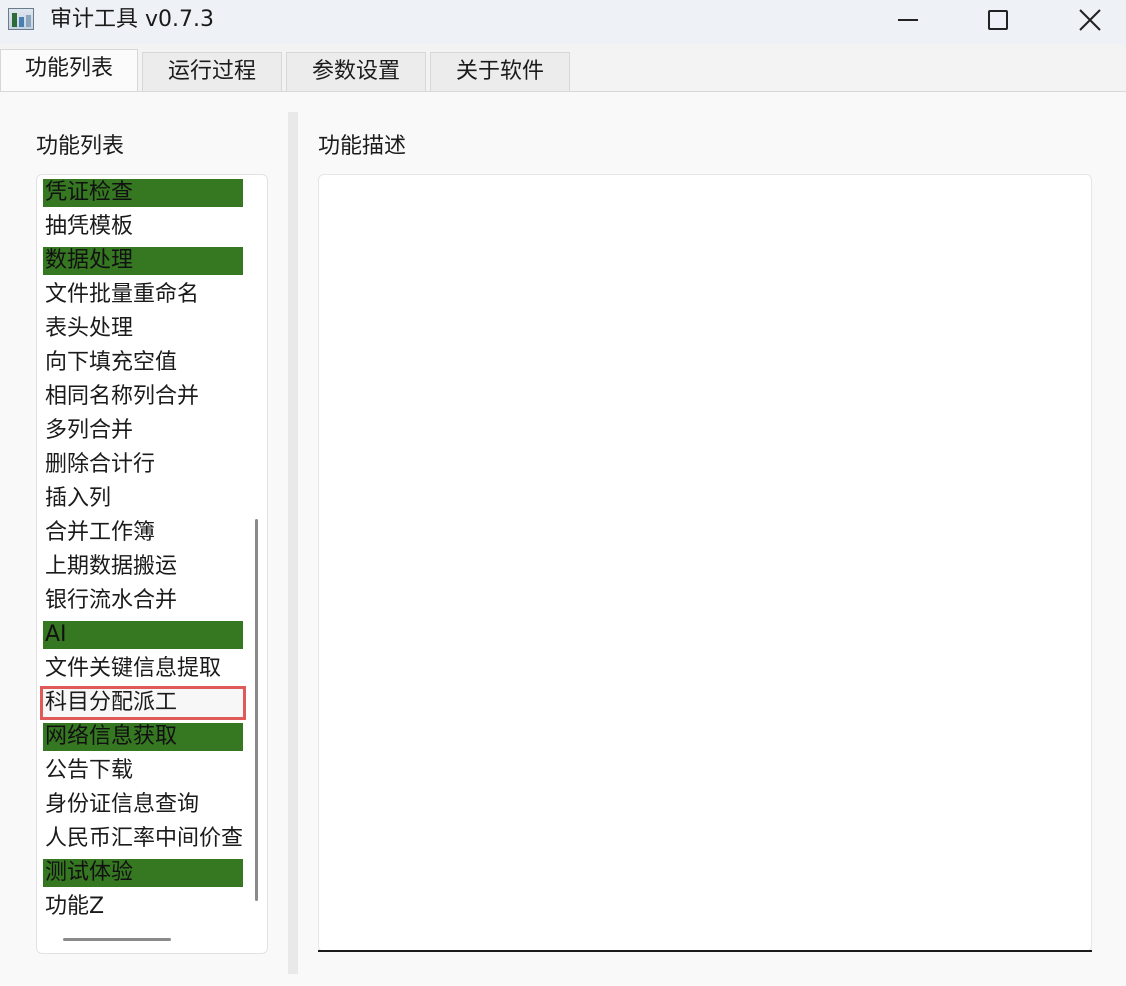  Describe the element at coordinates (143, 397) in the screenshot. I see `list-item: 相同名称列合并` at that location.